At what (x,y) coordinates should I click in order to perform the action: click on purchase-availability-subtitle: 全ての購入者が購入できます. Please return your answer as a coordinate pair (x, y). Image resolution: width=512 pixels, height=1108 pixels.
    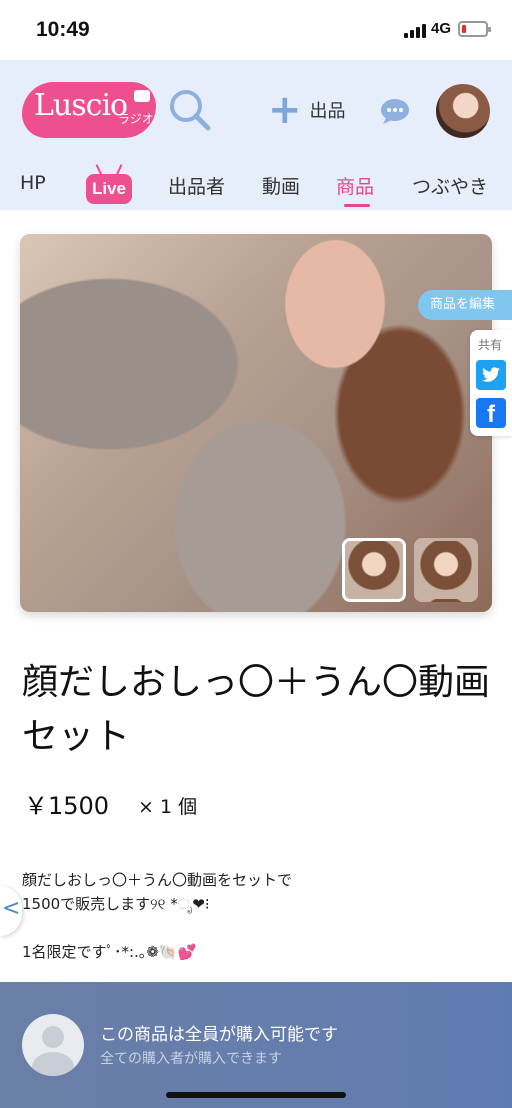
    Looking at the image, I should click on (191, 1059).